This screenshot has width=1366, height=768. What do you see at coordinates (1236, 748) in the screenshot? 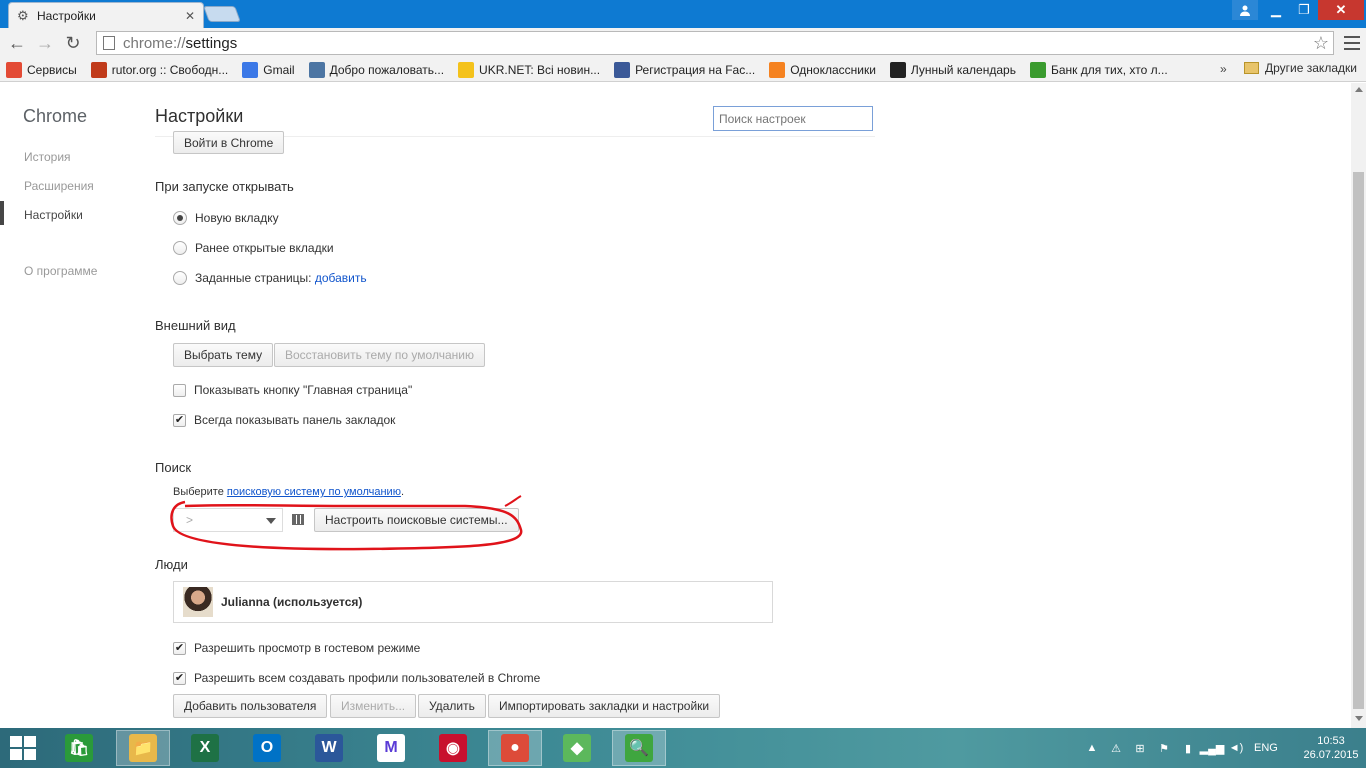
I see `volume-icon: ◄)` at bounding box center [1236, 748].